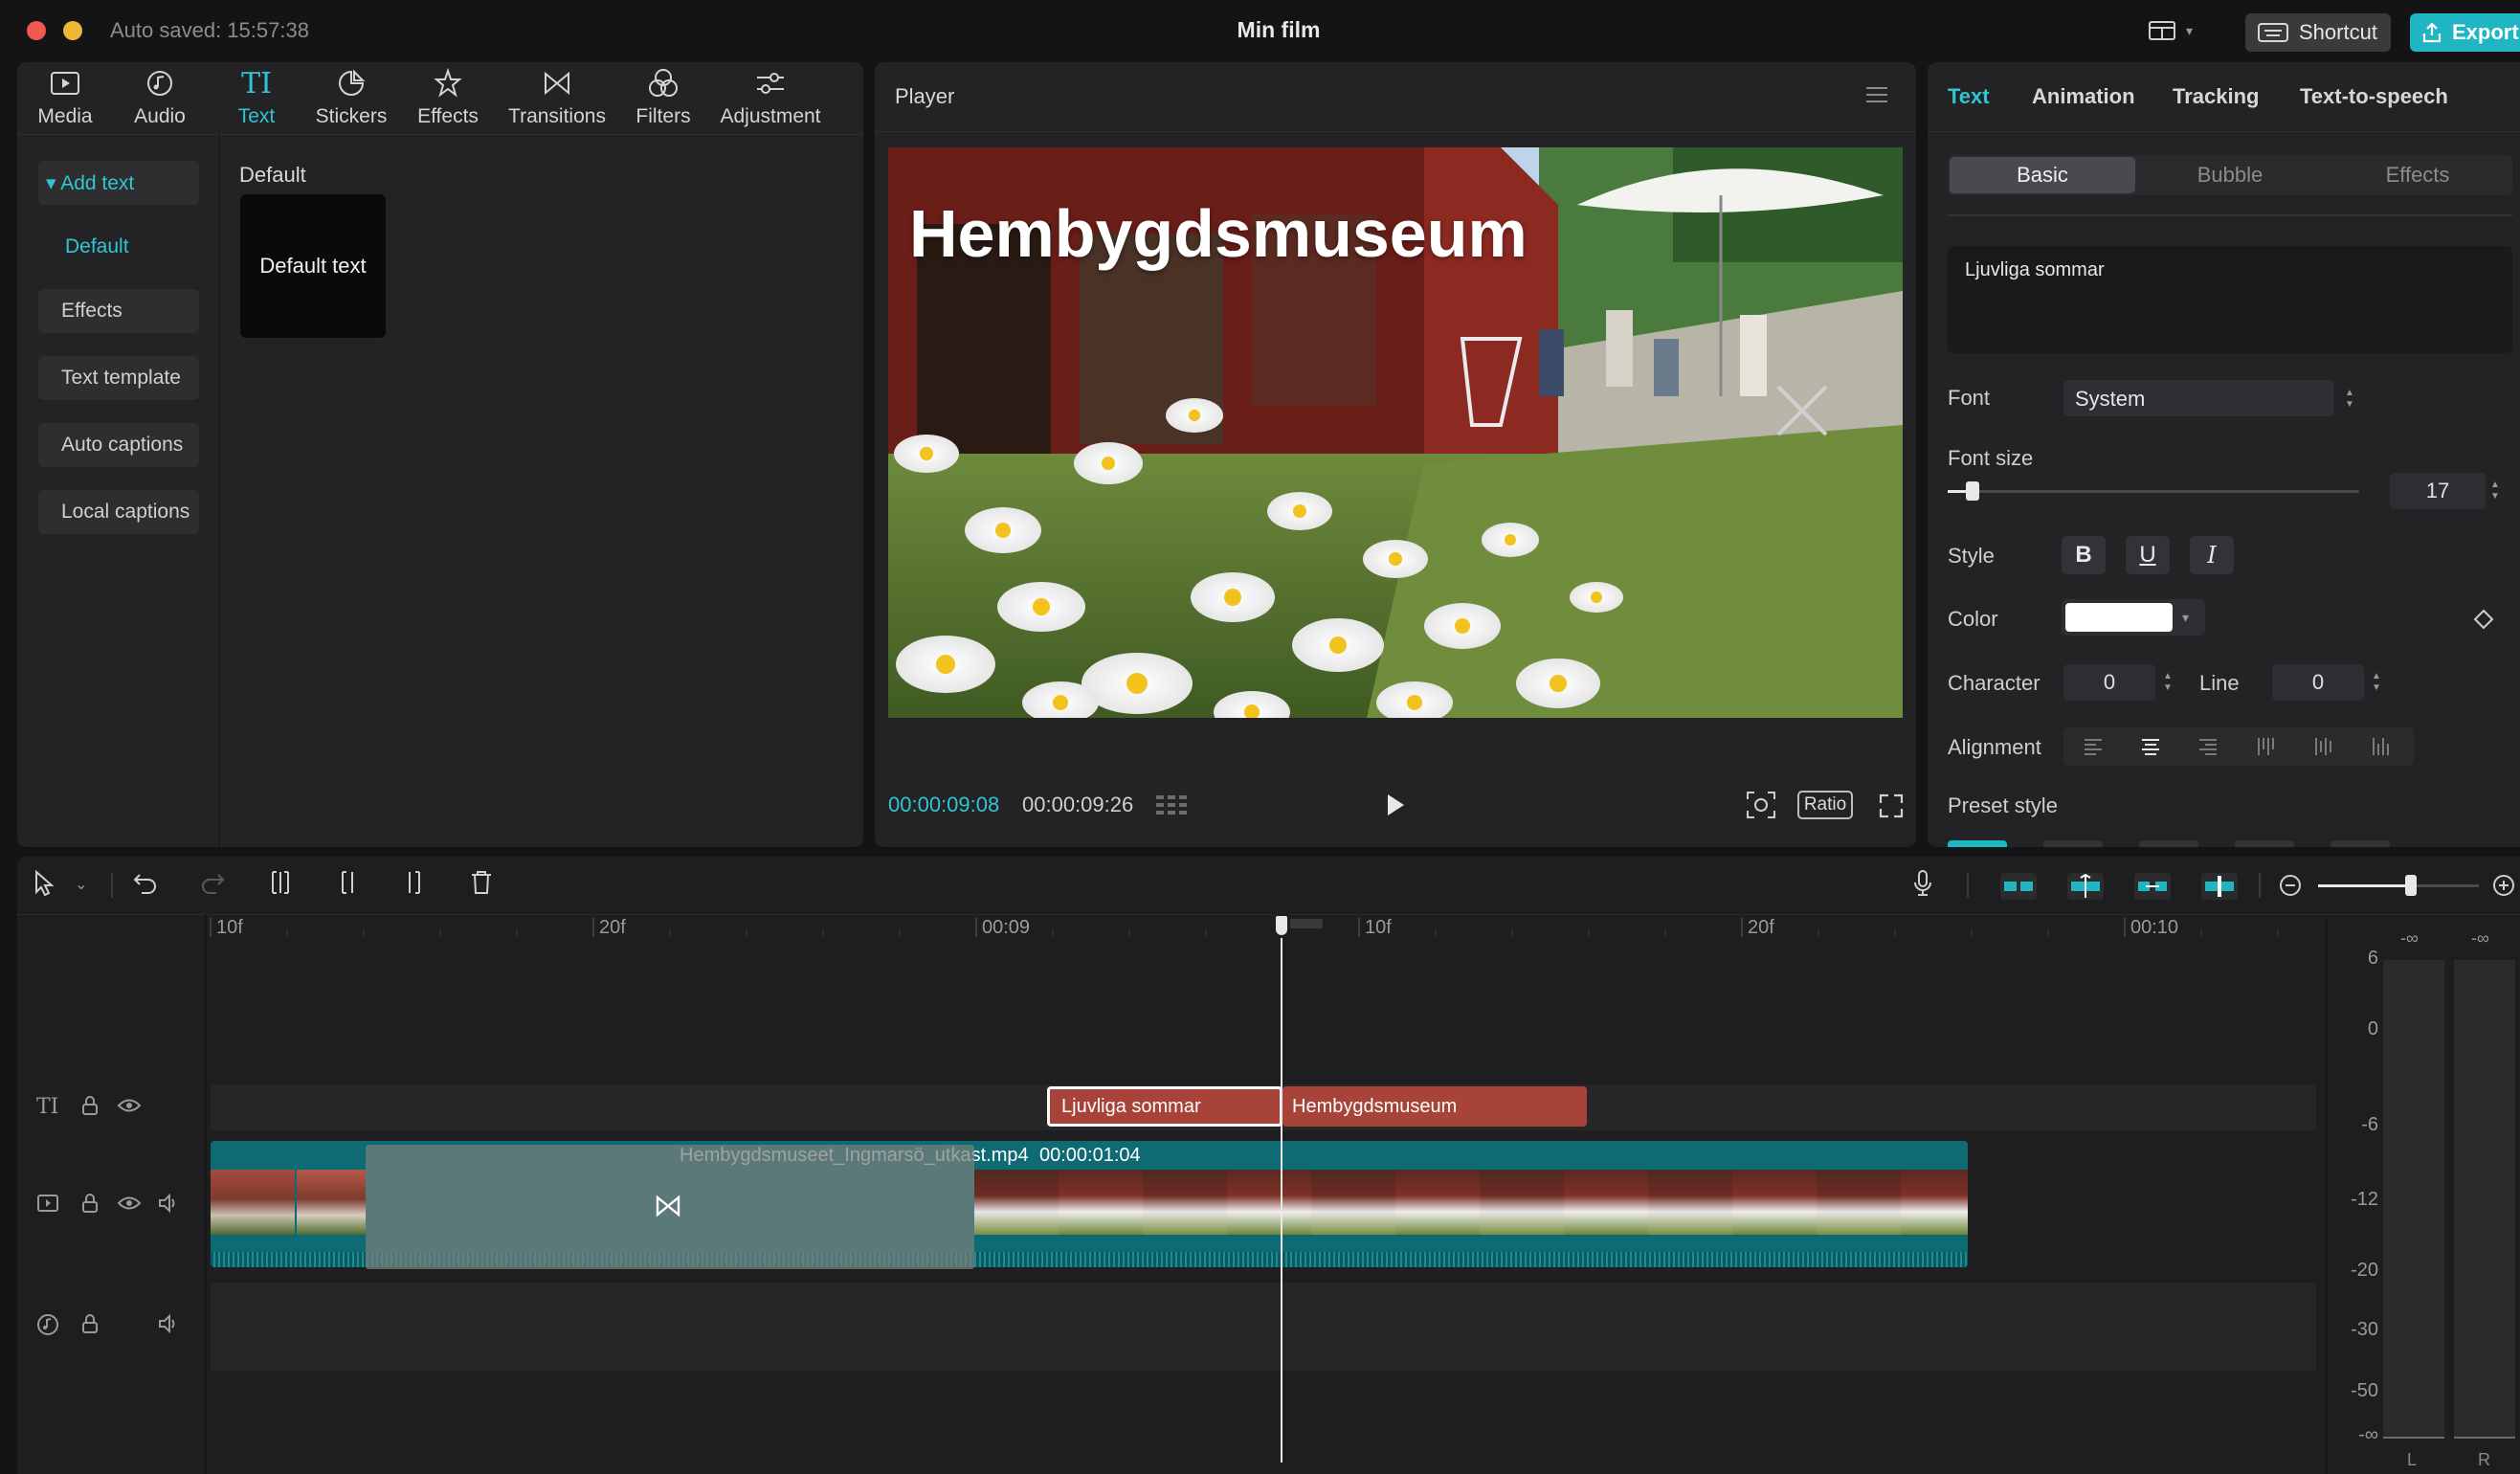  Describe the element at coordinates (448, 83) in the screenshot. I see `effects-icon` at that location.